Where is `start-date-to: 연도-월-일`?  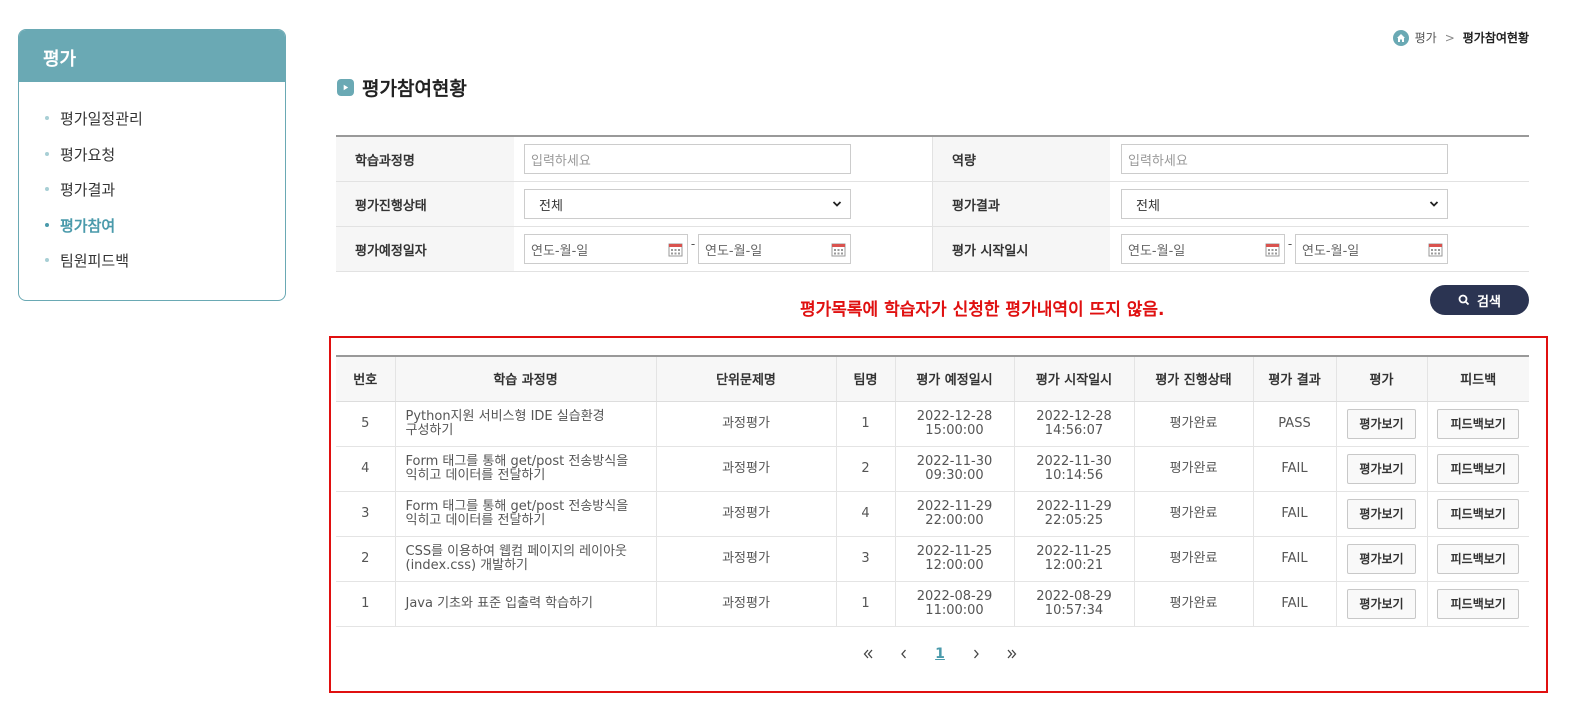
start-date-to: 연도-월-일 is located at coordinates (1371, 249).